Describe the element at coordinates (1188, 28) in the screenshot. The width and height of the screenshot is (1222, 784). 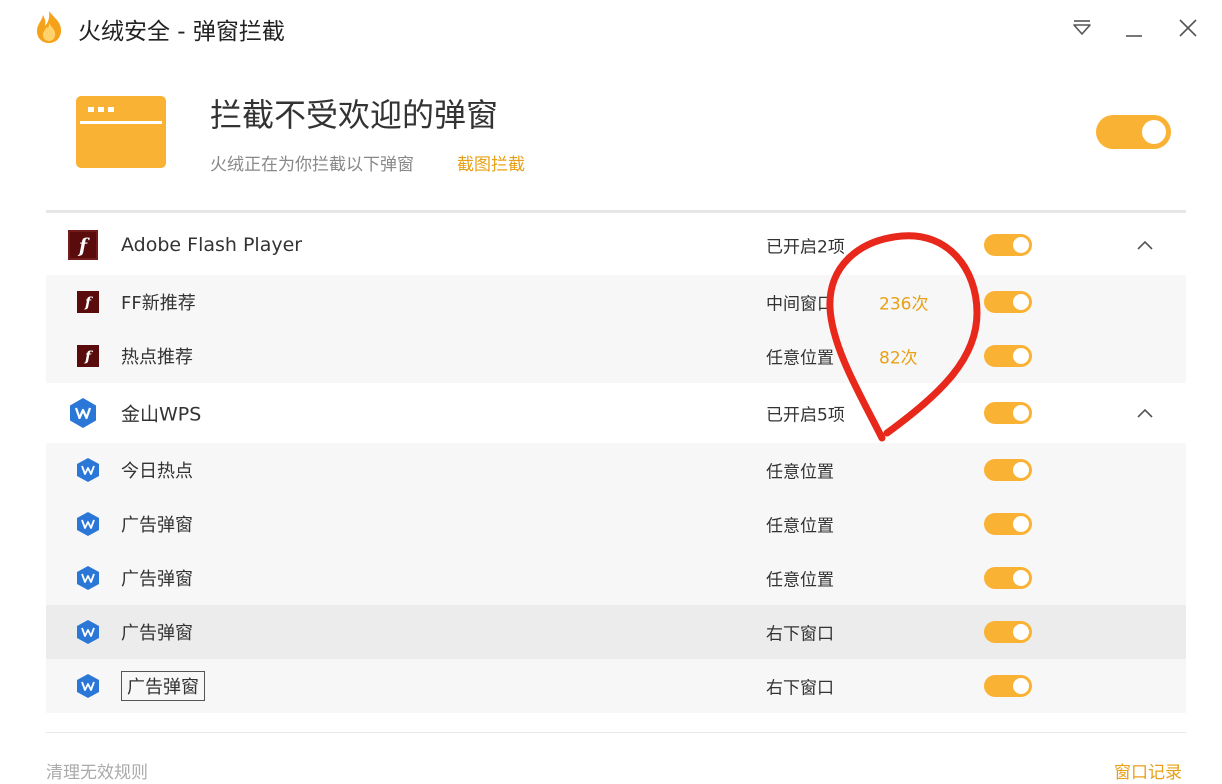
I see `close-icon` at that location.